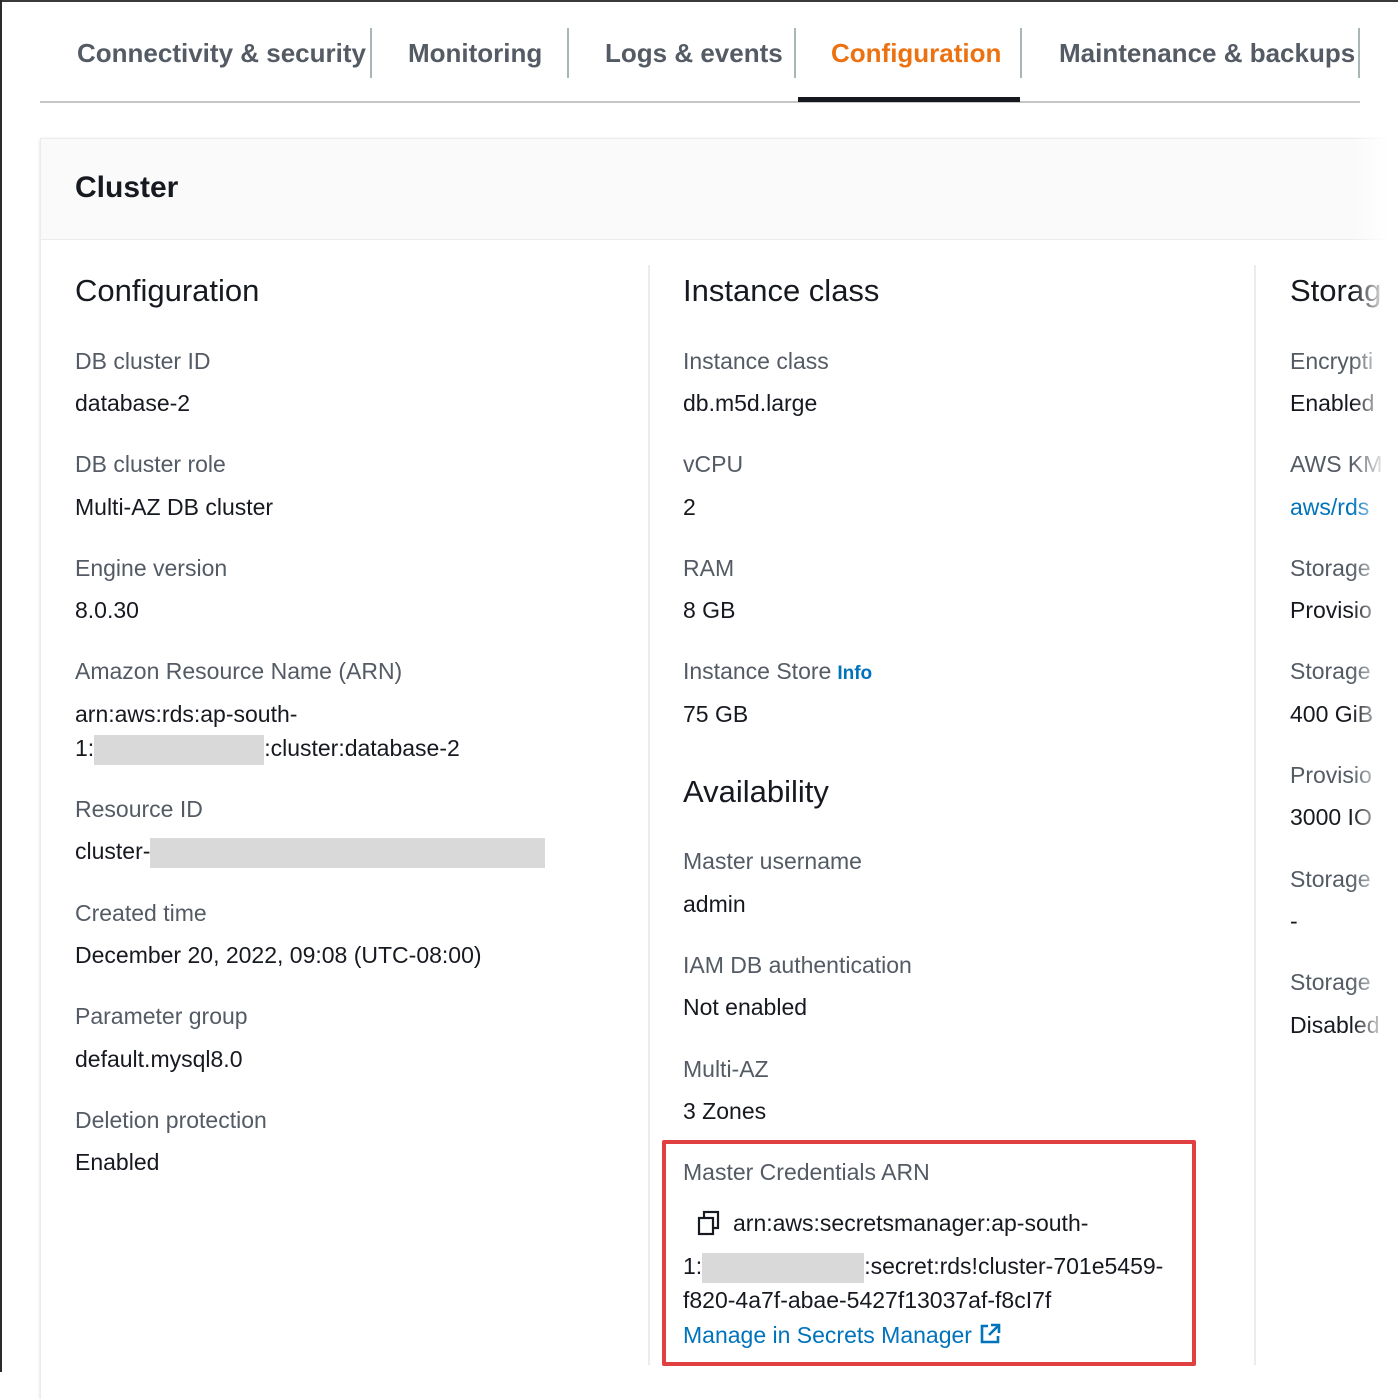 The image size is (1398, 1399). What do you see at coordinates (772, 861) in the screenshot?
I see `master-username-label: Master username` at bounding box center [772, 861].